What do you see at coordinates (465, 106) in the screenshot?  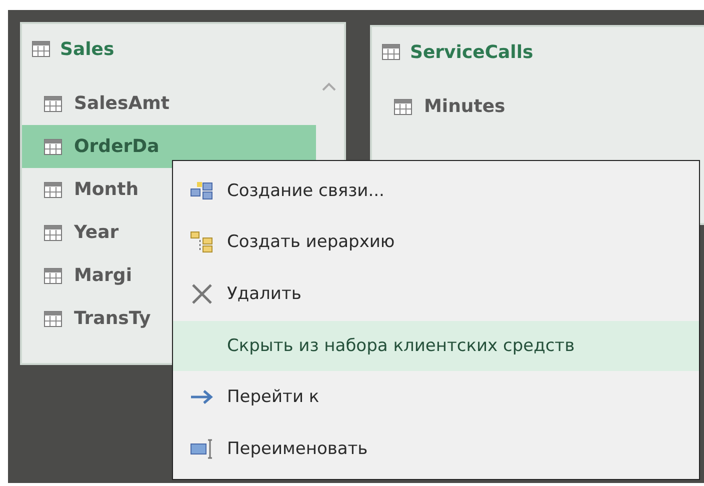 I see `column-name: Minutes` at bounding box center [465, 106].